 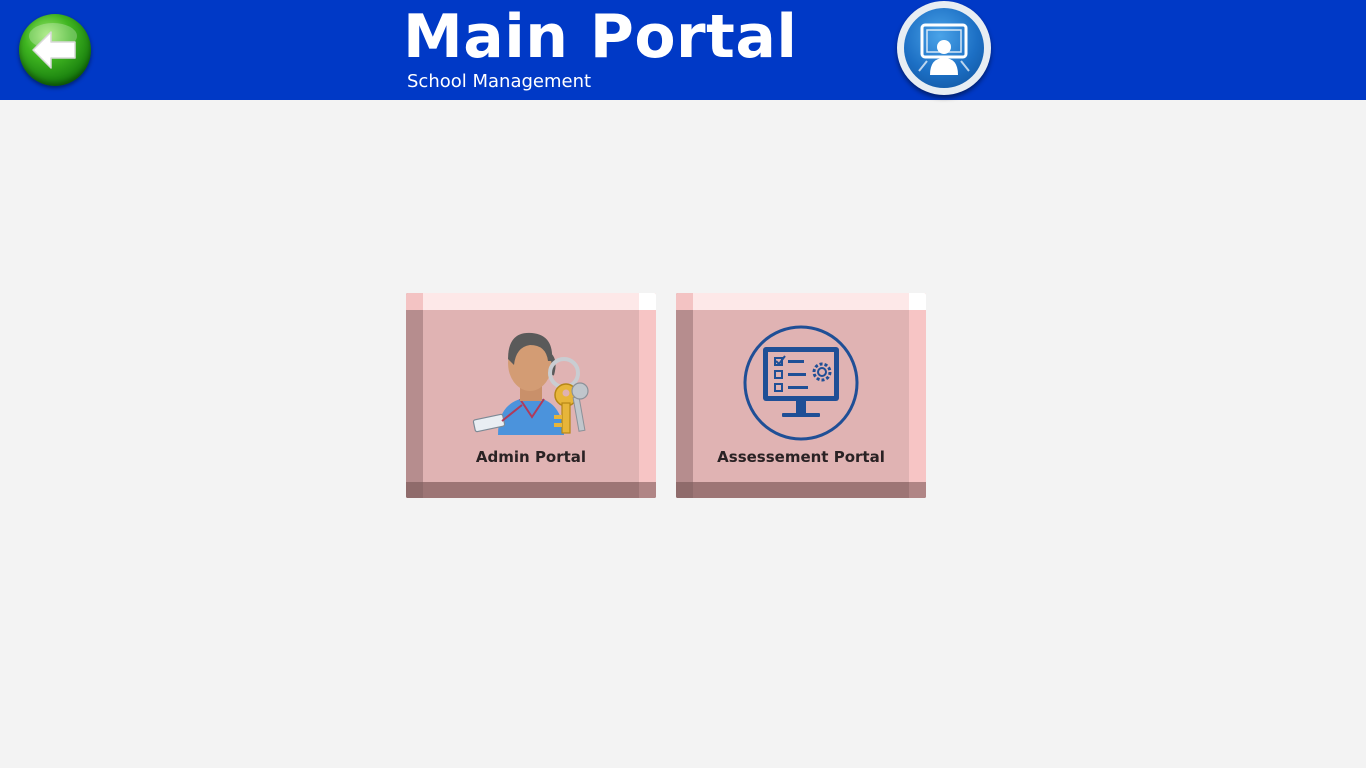 I want to click on app-header: Main Portal School Management, so click(x=683, y=50).